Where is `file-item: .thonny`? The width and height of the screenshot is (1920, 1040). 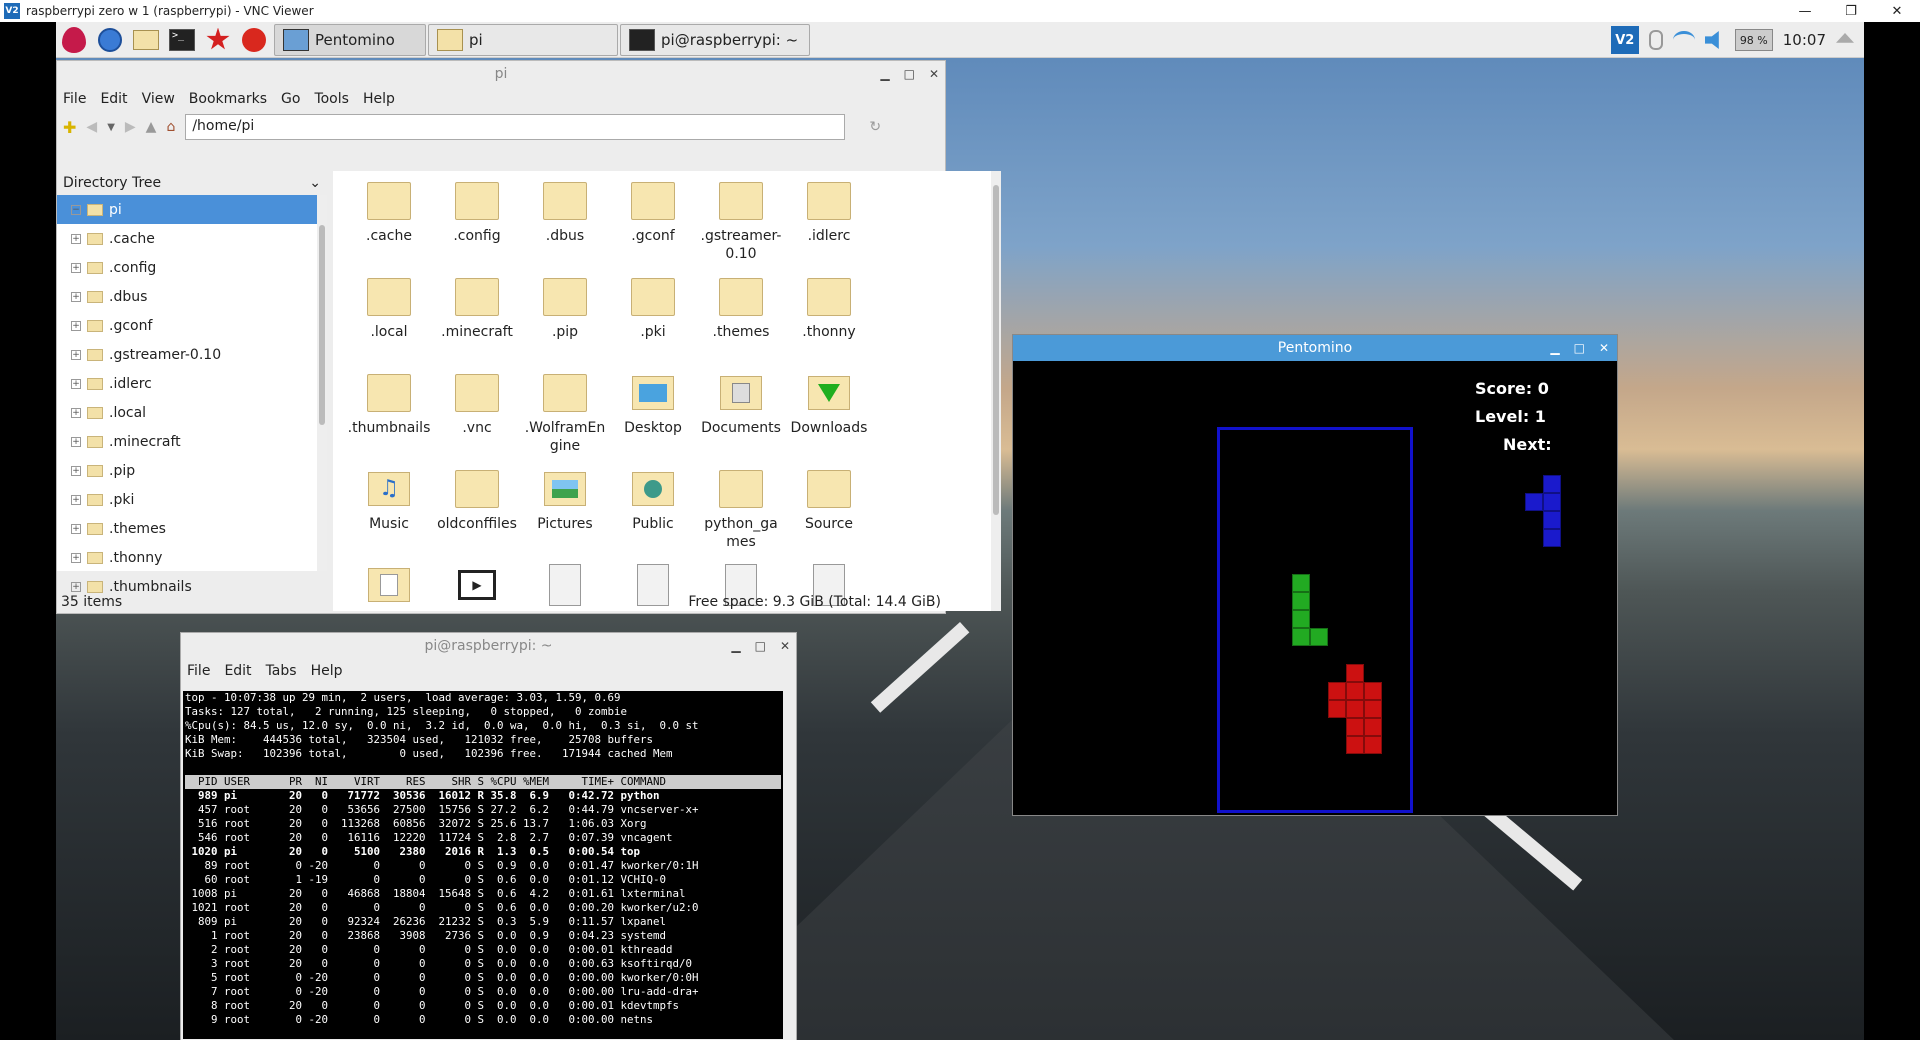
file-item: .thonny is located at coordinates (829, 323).